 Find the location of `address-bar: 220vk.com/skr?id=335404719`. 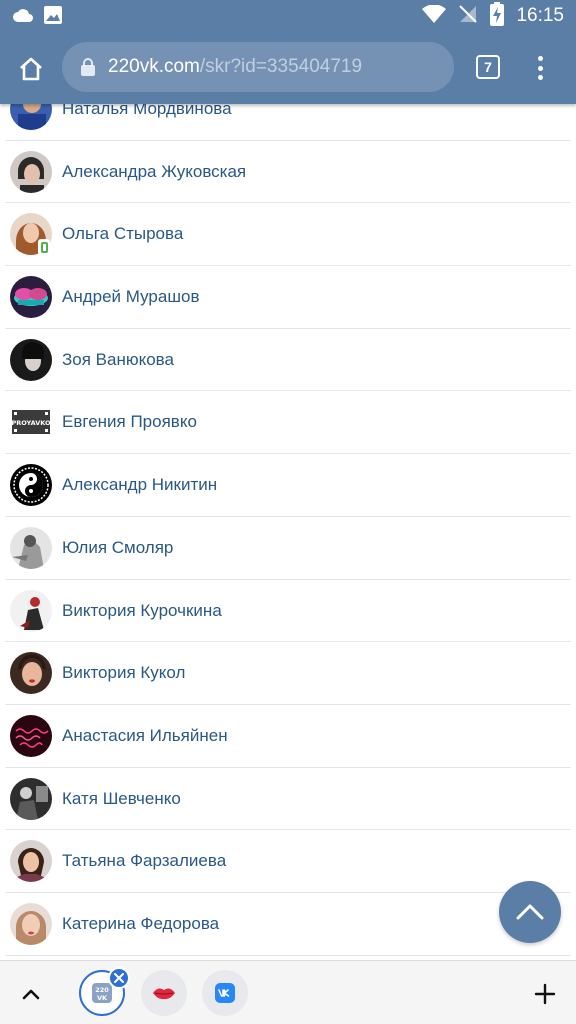

address-bar: 220vk.com/skr?id=335404719 is located at coordinates (258, 67).